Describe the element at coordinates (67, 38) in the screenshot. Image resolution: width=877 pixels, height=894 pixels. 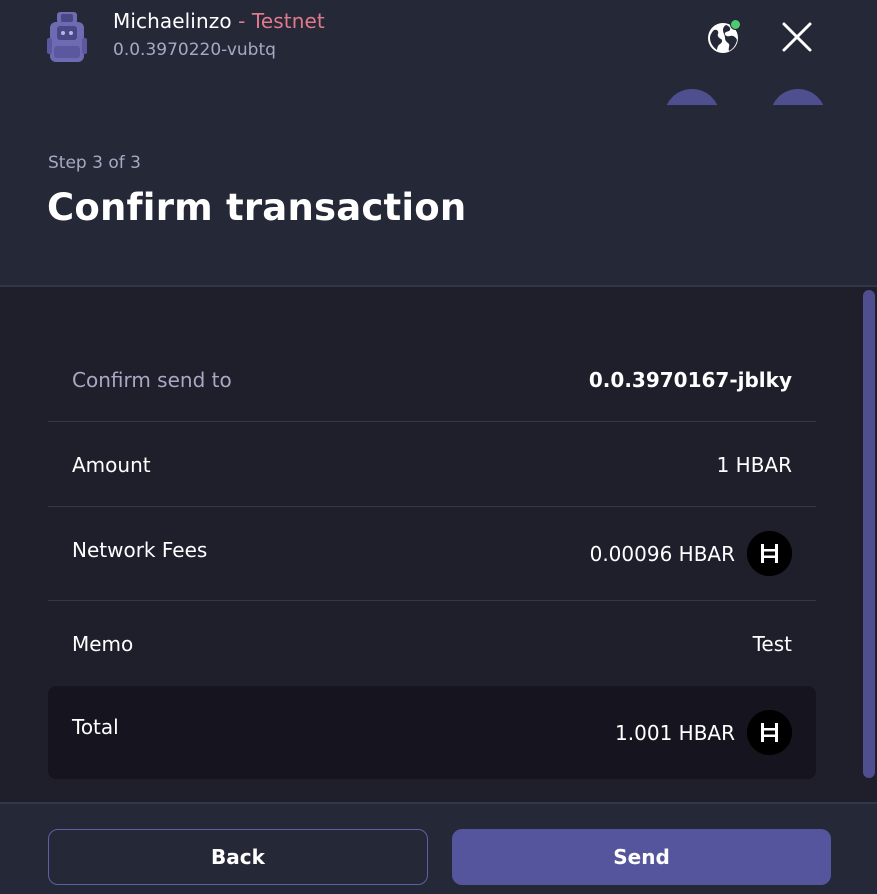
I see `backpack-wallet-icon` at that location.